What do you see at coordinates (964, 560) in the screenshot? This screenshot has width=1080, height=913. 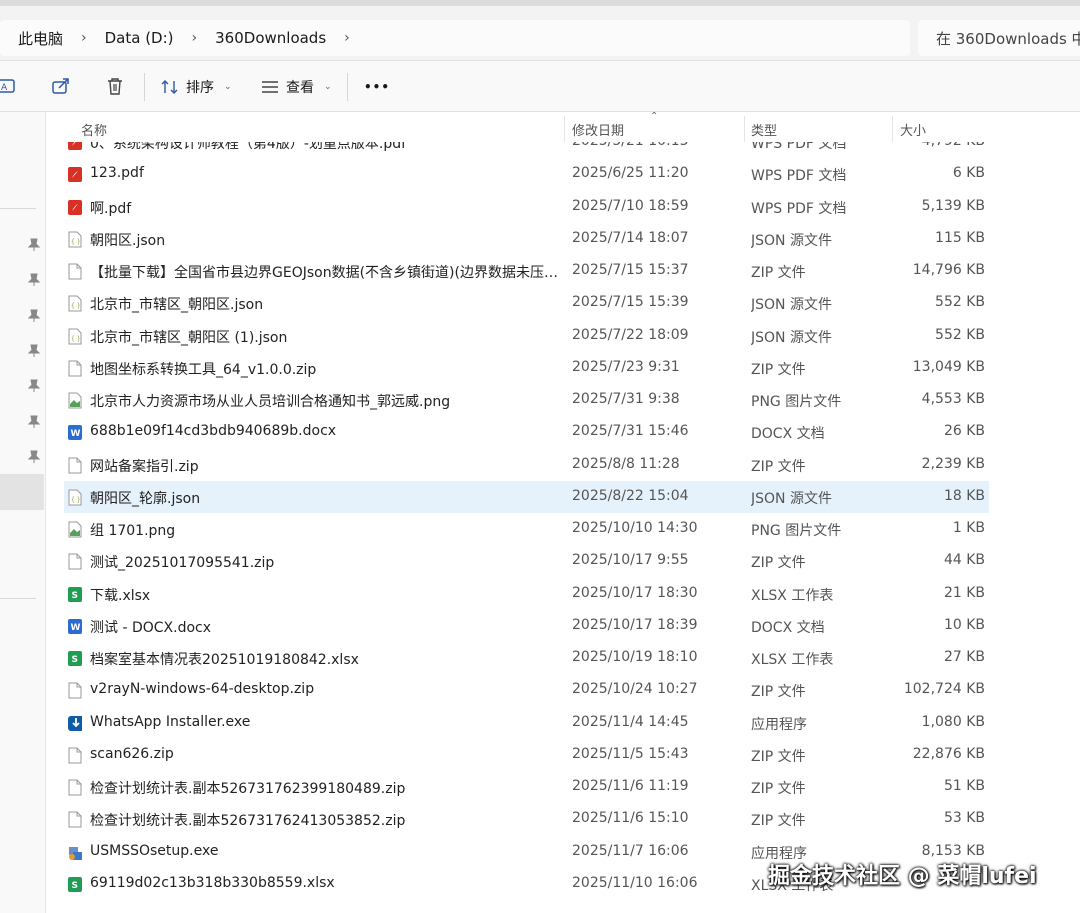 I see `file-size: 44 KB` at bounding box center [964, 560].